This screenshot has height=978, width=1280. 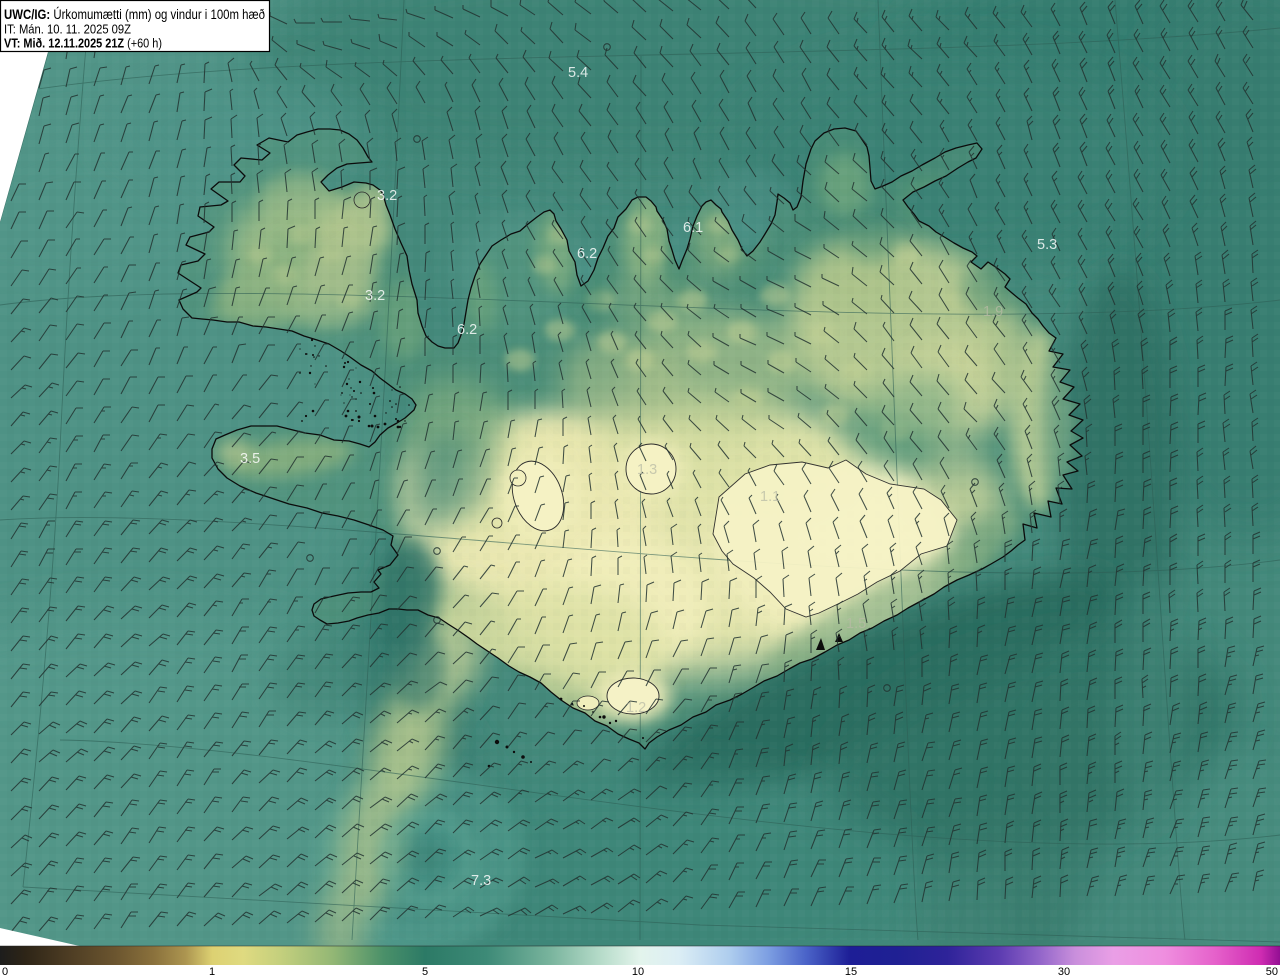 What do you see at coordinates (67, 29) in the screenshot?
I see `svg-text: IT: Mán. 10. 11. 2025 09Z` at bounding box center [67, 29].